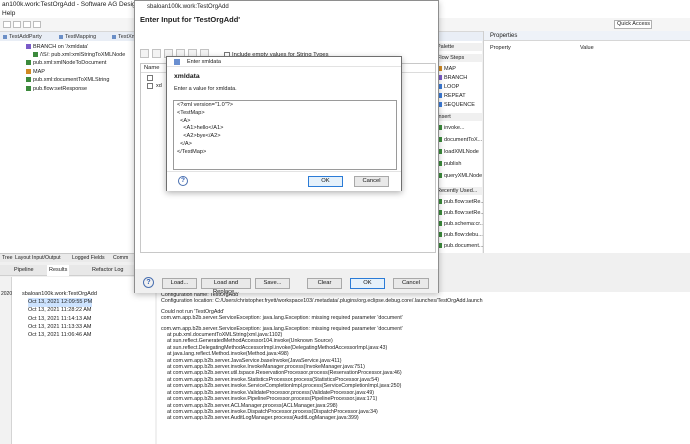 The width and height of the screenshot is (690, 444). I want to click on tab-input-output: Input/Output, so click(46, 258).